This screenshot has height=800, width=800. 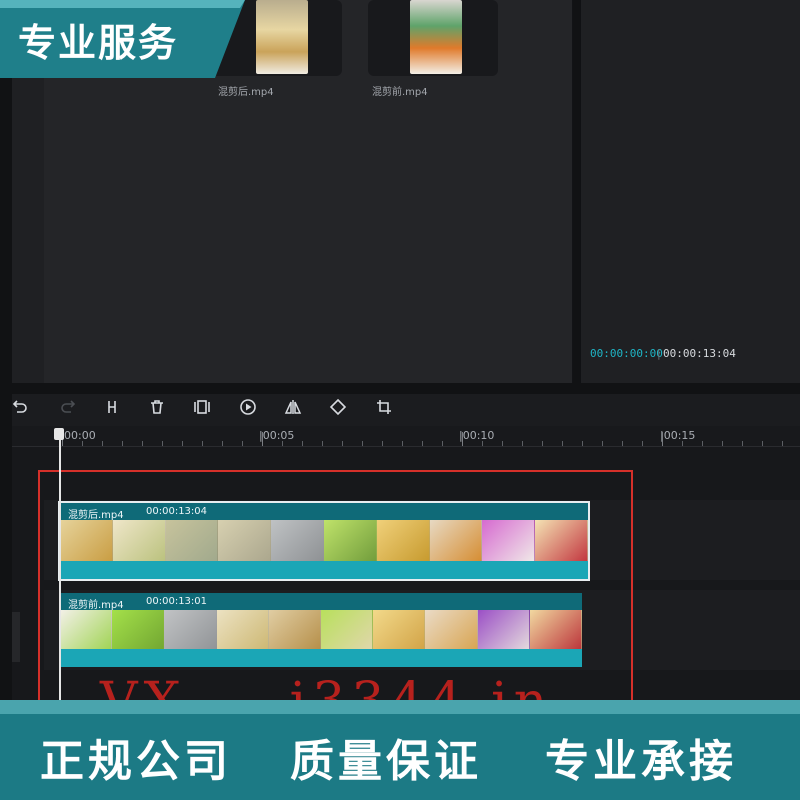 I want to click on total-timecode: 00:00:13:04, so click(x=699, y=353).